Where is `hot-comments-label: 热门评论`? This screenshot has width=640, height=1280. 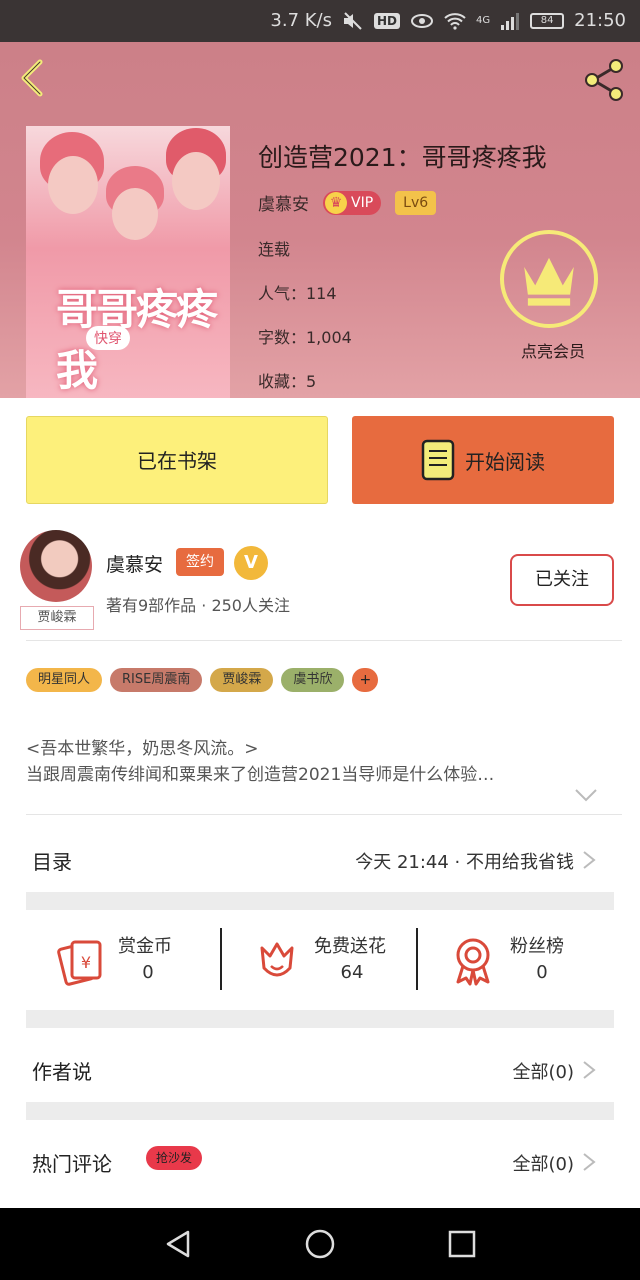
hot-comments-label: 热门评论 is located at coordinates (72, 1164).